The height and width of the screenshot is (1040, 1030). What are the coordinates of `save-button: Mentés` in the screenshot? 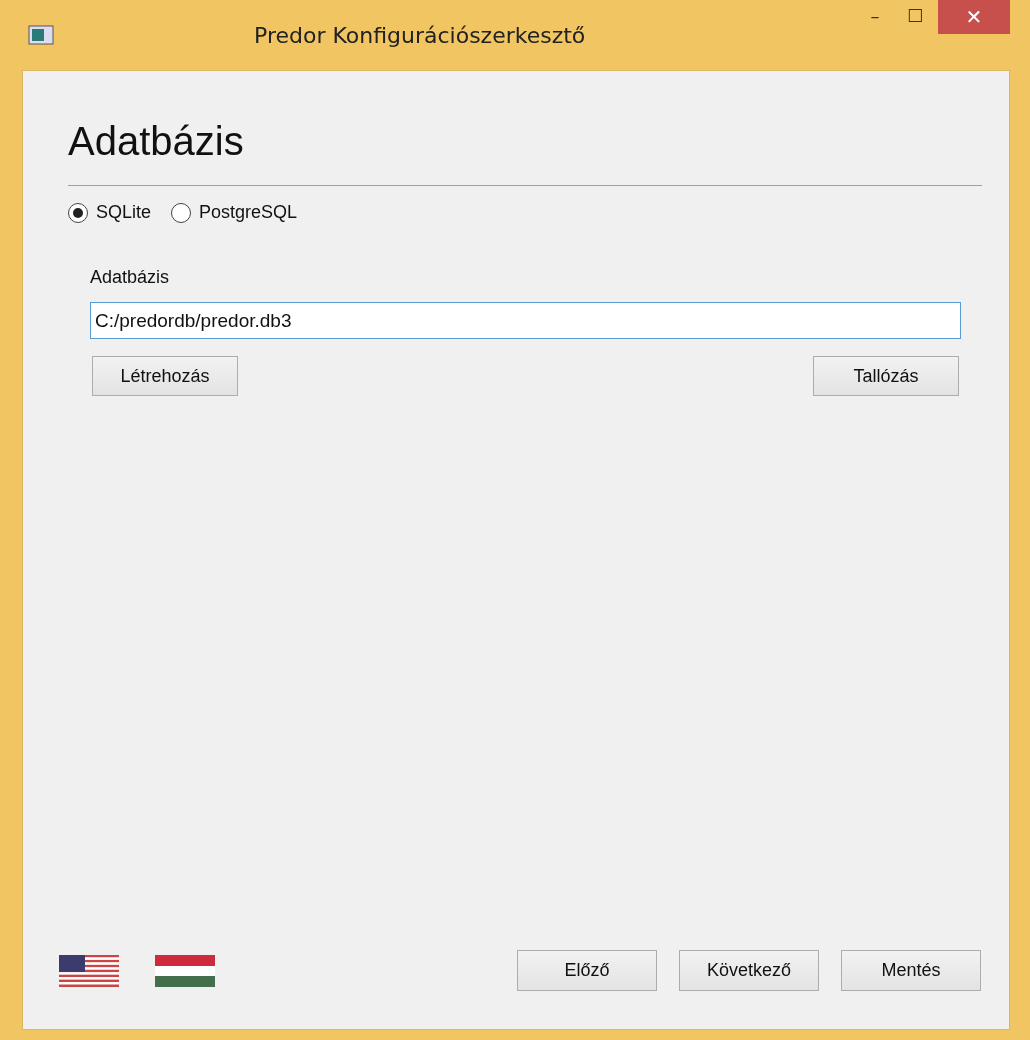 It's located at (911, 970).